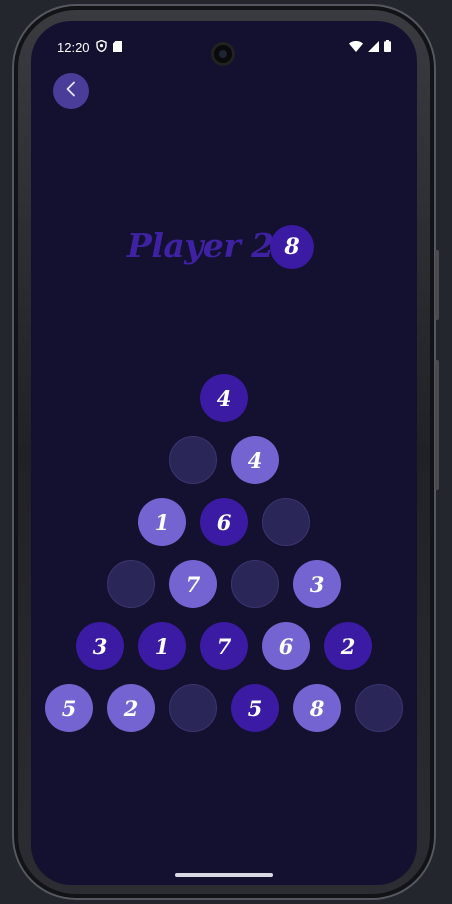  What do you see at coordinates (437, 285) in the screenshot?
I see `volume-button` at bounding box center [437, 285].